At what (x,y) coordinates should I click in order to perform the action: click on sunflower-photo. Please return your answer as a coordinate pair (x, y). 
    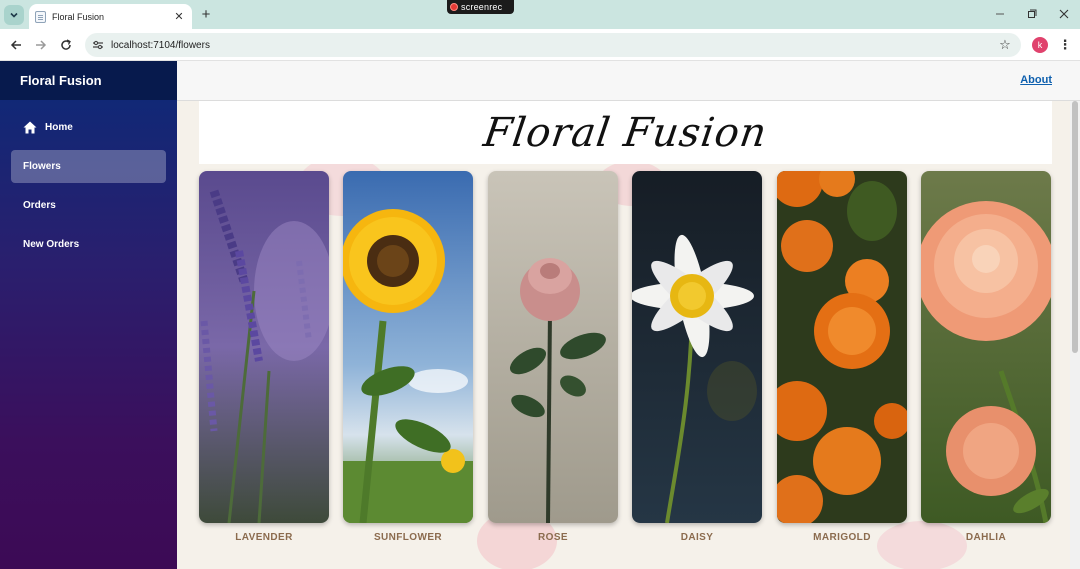
    Looking at the image, I should click on (408, 347).